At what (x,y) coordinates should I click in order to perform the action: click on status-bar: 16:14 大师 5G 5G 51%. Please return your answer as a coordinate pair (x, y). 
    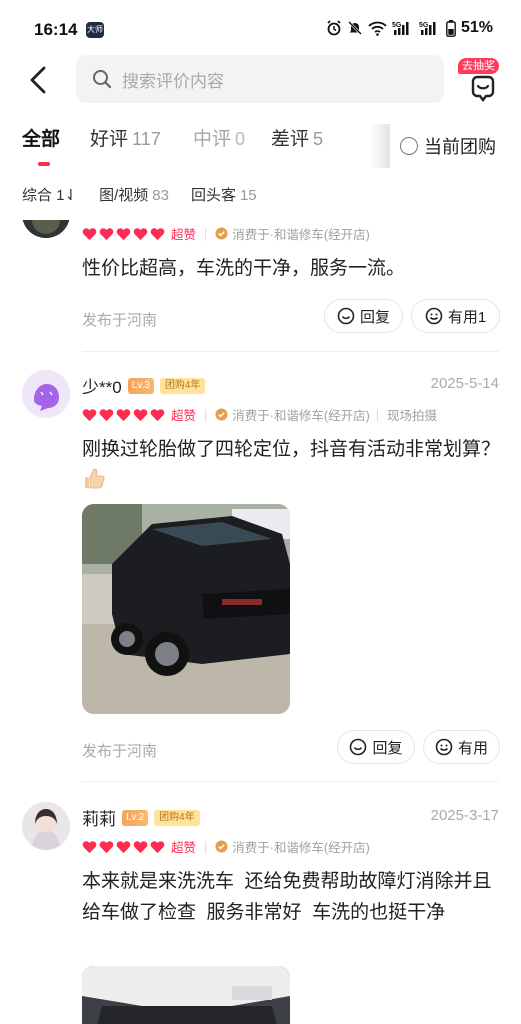
    Looking at the image, I should click on (260, 28).